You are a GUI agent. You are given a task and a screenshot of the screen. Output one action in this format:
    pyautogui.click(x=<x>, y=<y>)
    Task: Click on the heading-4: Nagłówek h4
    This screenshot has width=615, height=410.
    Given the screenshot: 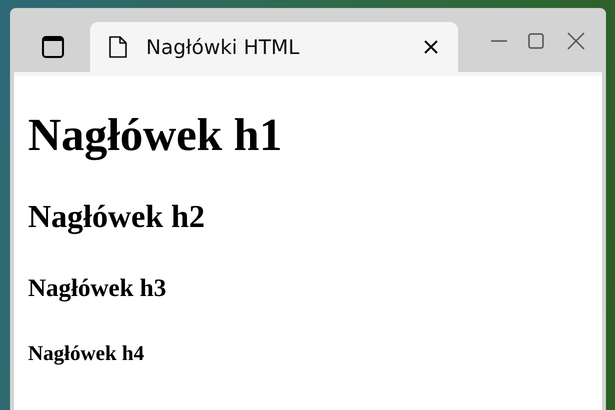 What is the action you would take?
    pyautogui.click(x=86, y=353)
    